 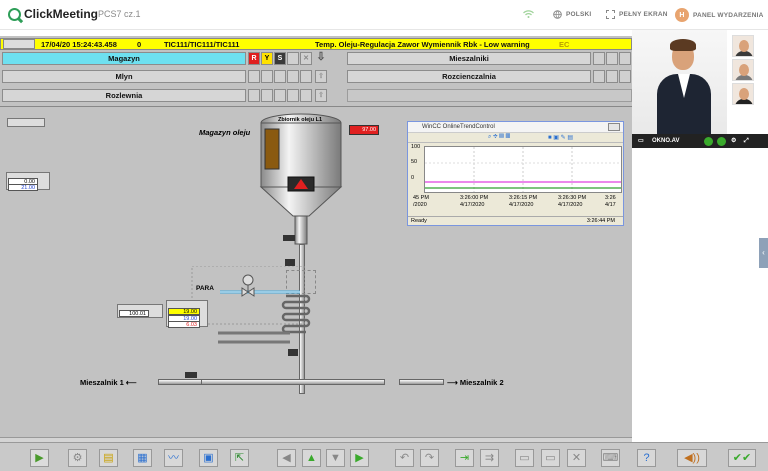 I want to click on forward-icon: ⇥, so click(x=464, y=458).